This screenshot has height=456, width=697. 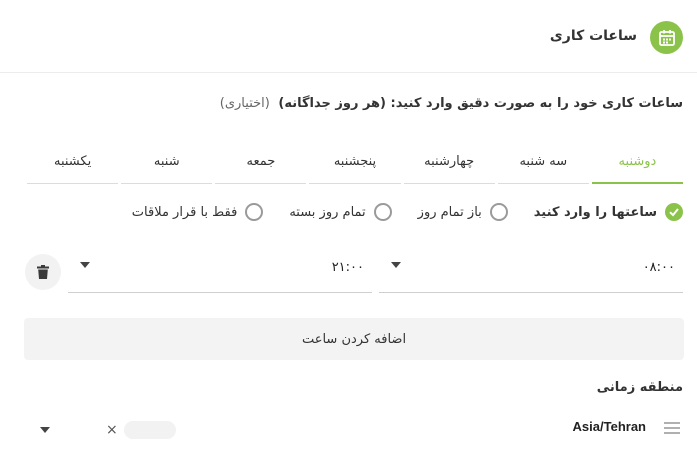 What do you see at coordinates (449, 212) in the screenshot?
I see `radio-label: باز تمام روز` at bounding box center [449, 212].